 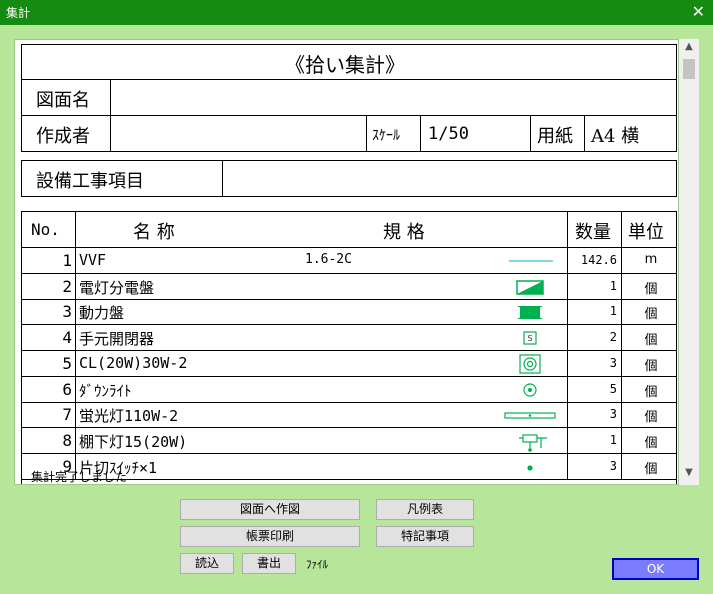 What do you see at coordinates (18, 13) in the screenshot?
I see `window-title: 集計` at bounding box center [18, 13].